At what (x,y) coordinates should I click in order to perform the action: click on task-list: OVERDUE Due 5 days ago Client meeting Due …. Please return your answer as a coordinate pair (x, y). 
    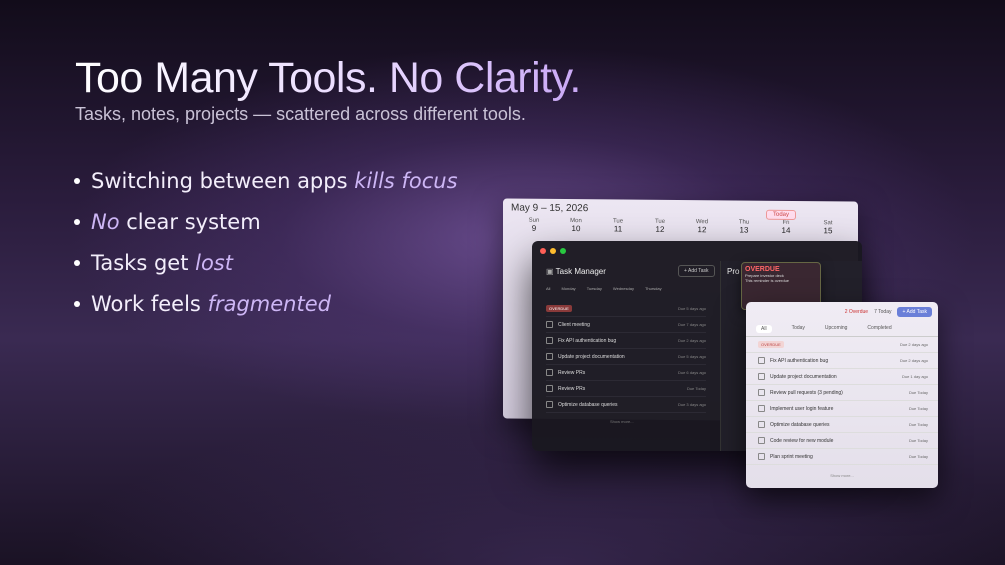
    Looking at the image, I should click on (626, 357).